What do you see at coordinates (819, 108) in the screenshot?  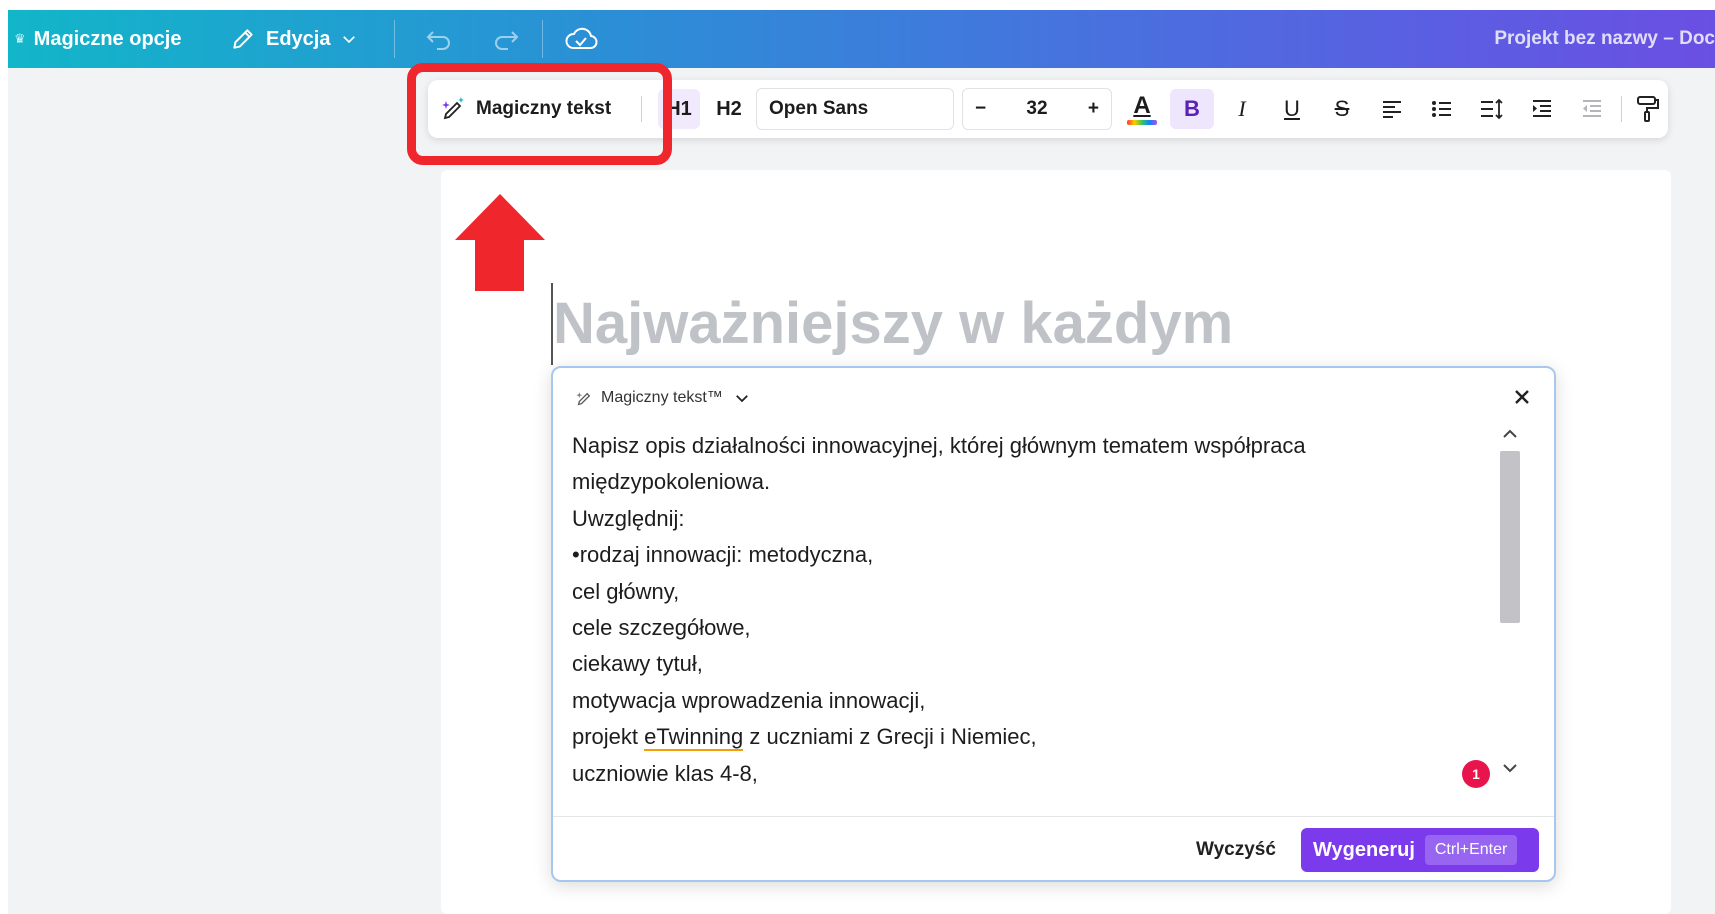 I see `font-family-label: Open Sans` at bounding box center [819, 108].